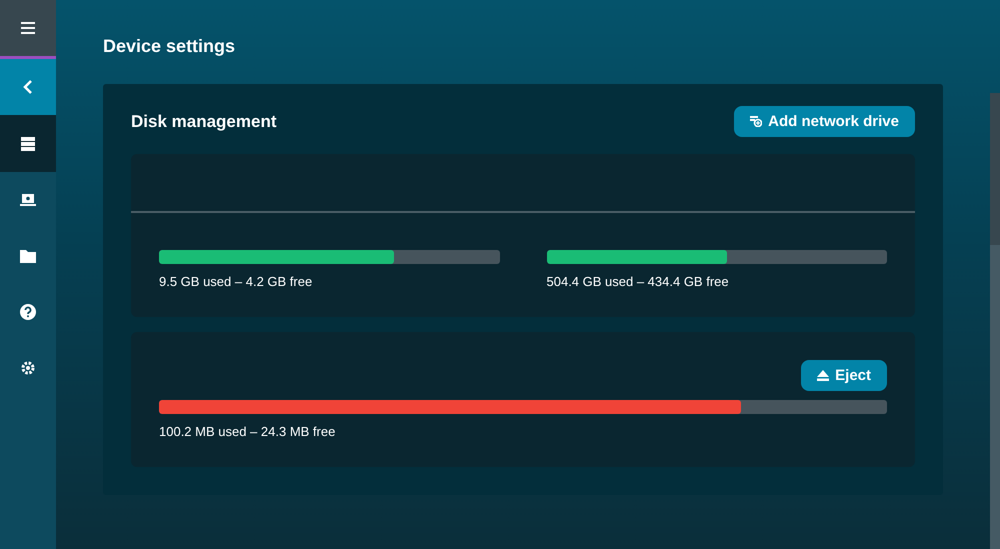 The height and width of the screenshot is (549, 1000). I want to click on settings-icon, so click(28, 368).